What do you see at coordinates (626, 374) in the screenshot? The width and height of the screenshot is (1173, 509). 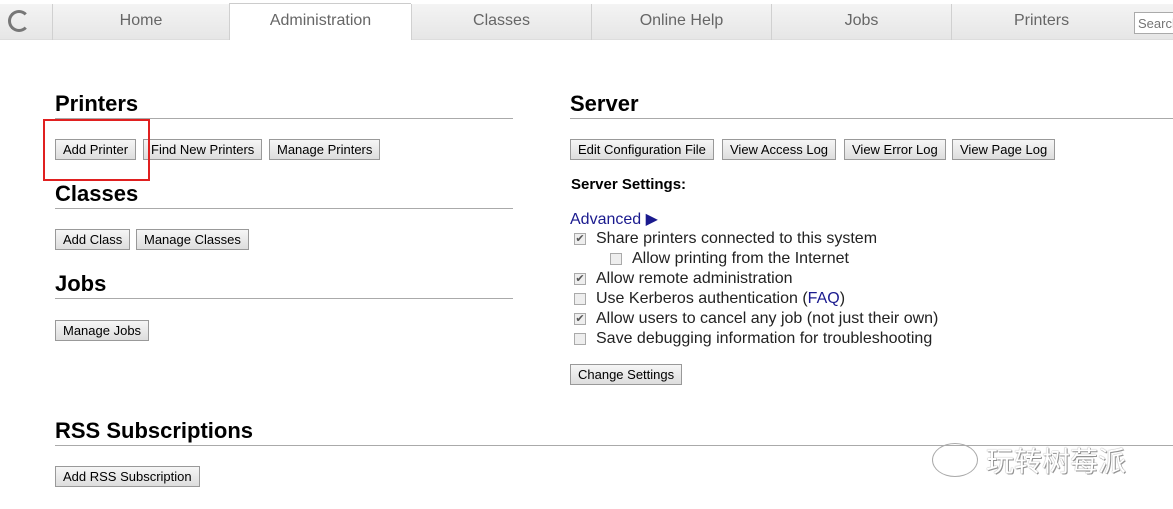 I see `change-settings-button: Change Settings` at bounding box center [626, 374].